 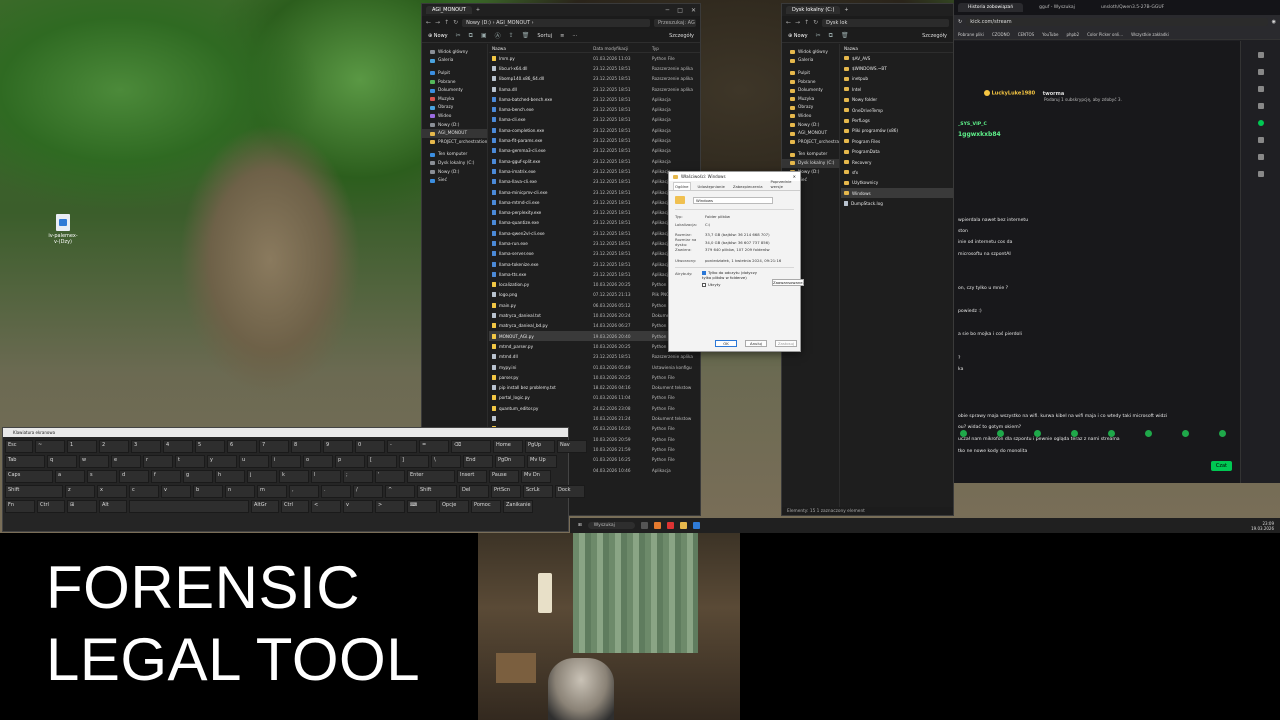 I want to click on key-Mv Up: Mv Up, so click(x=542, y=461).